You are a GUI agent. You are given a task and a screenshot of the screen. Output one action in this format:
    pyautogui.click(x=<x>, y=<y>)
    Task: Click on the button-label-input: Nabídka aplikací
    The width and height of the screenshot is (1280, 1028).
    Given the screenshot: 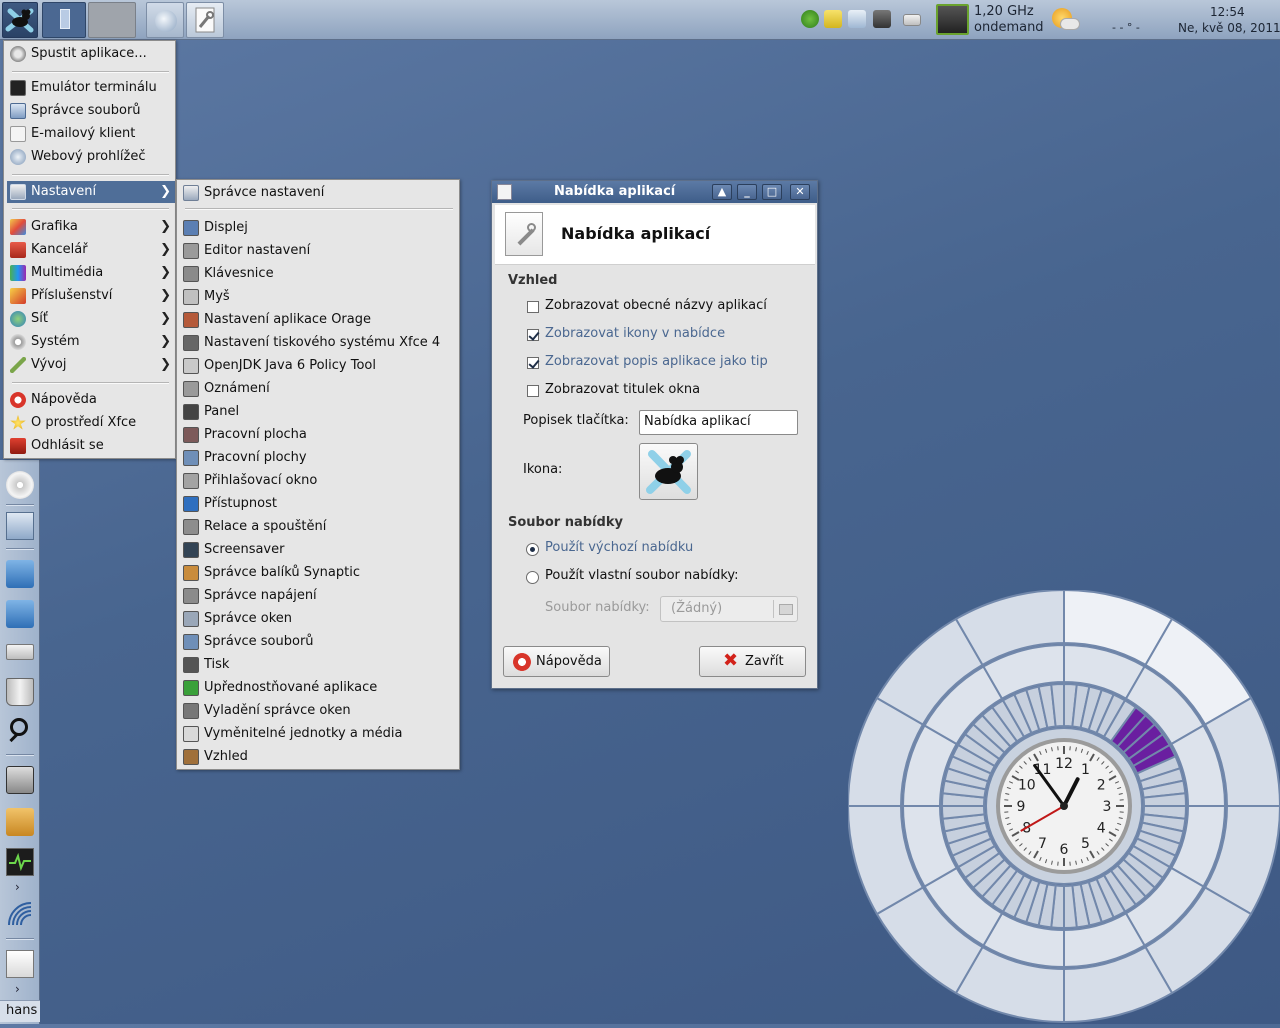 What is the action you would take?
    pyautogui.click(x=718, y=422)
    